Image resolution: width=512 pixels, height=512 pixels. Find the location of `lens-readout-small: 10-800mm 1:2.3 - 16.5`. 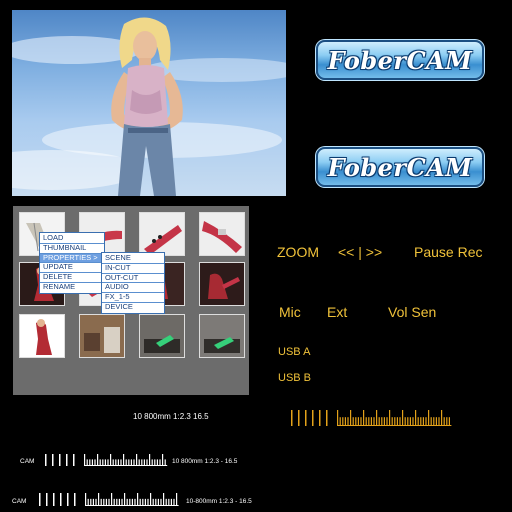

lens-readout-small: 10-800mm 1:2.3 - 16.5 is located at coordinates (219, 501).